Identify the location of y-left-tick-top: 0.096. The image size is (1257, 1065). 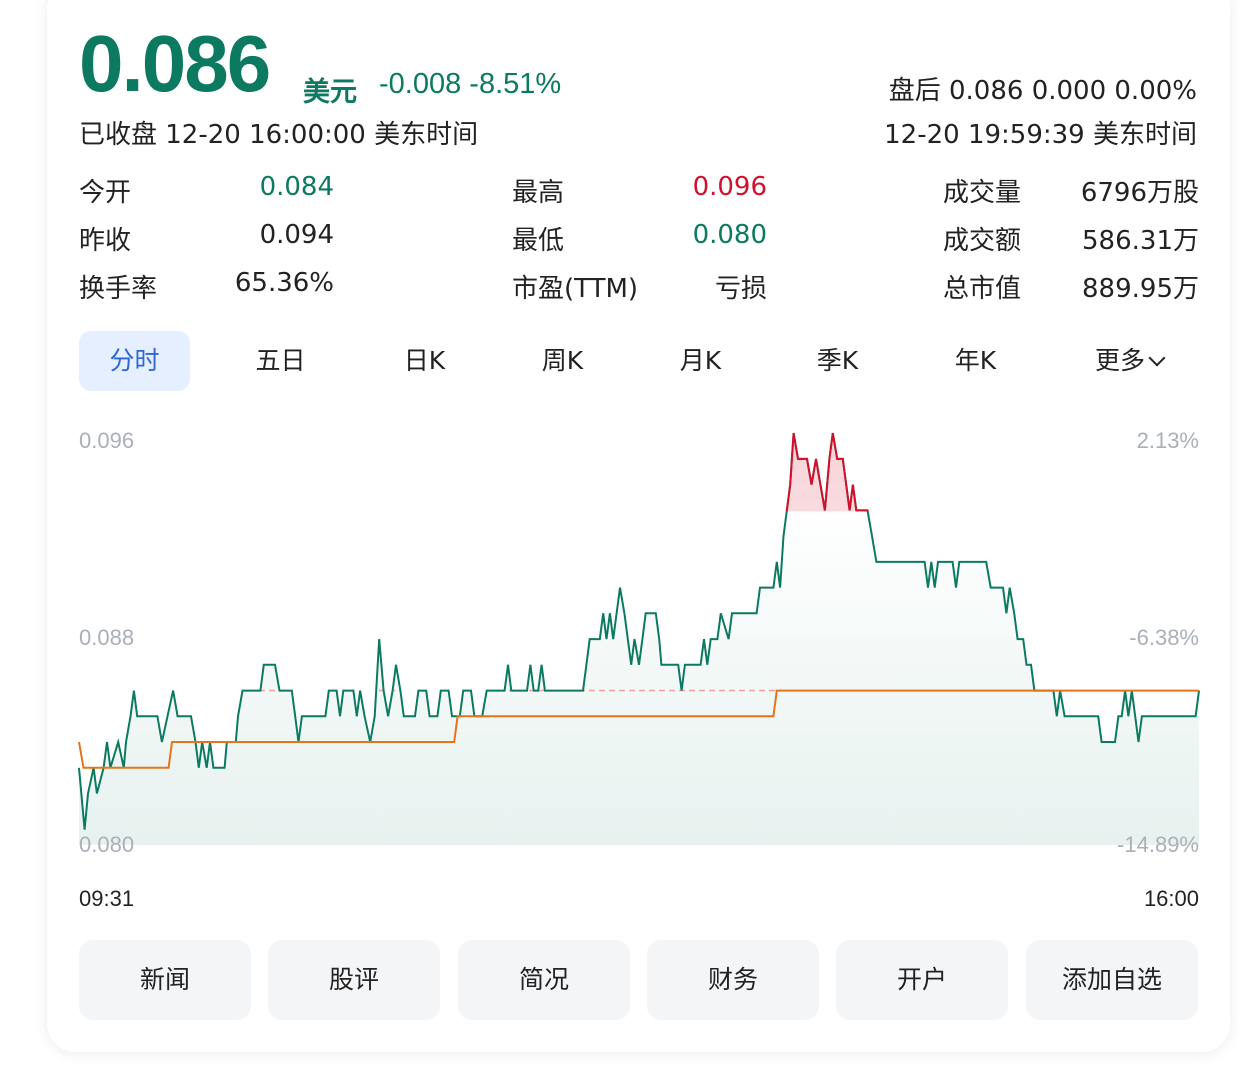
(107, 440).